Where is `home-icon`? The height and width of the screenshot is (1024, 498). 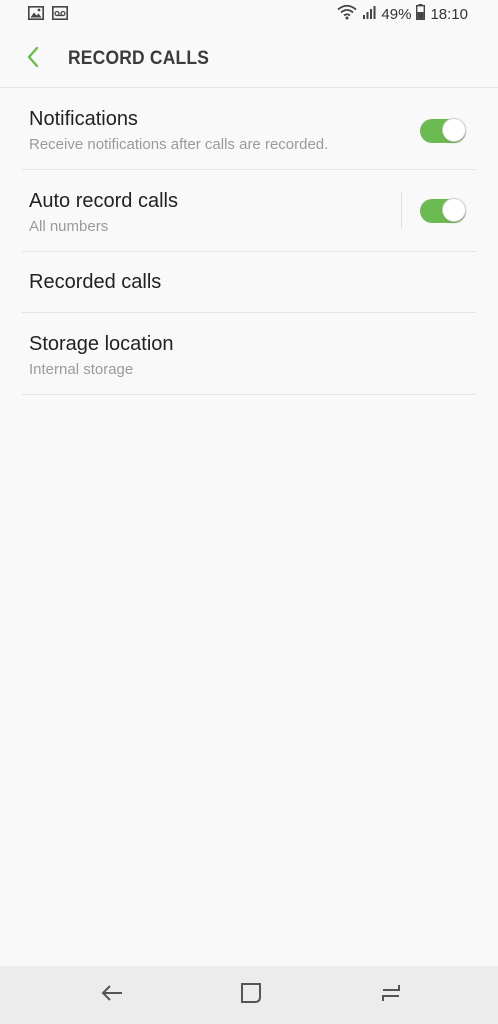 home-icon is located at coordinates (251, 995).